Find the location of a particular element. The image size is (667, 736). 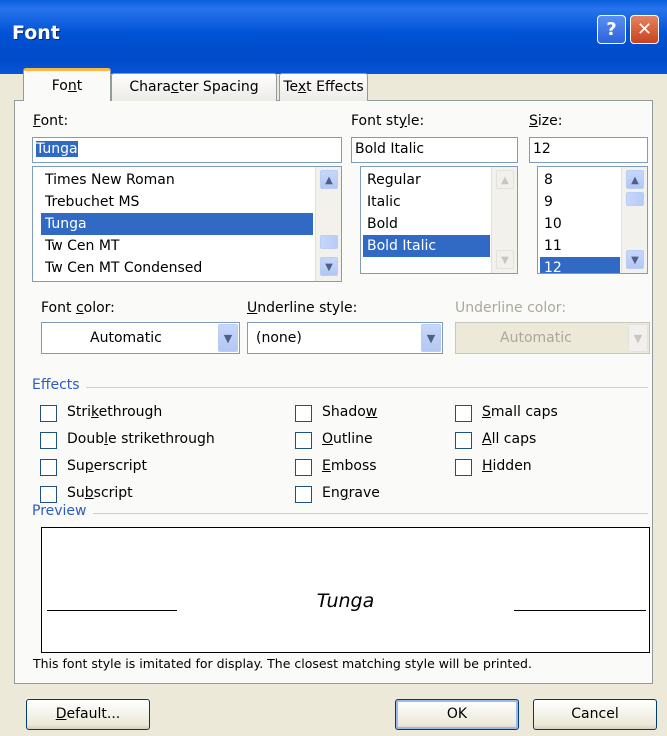

effect-label: Strikethrough is located at coordinates (114, 412).